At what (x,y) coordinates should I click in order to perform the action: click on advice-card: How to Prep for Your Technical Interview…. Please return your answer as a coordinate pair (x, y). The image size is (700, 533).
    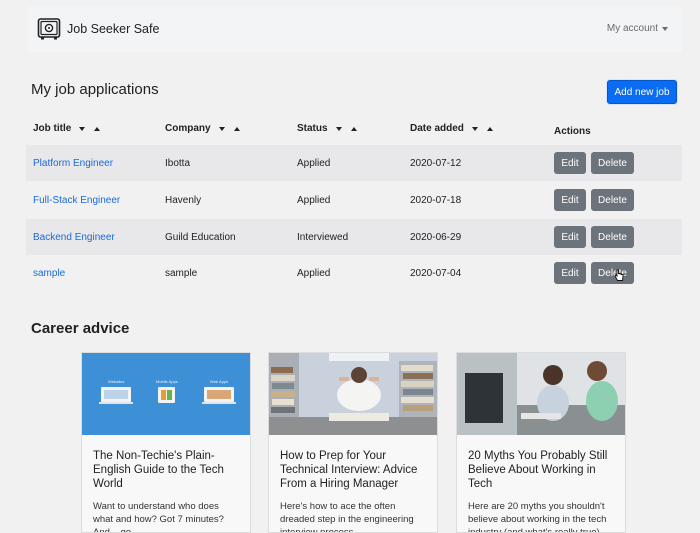
    Looking at the image, I should click on (353, 442).